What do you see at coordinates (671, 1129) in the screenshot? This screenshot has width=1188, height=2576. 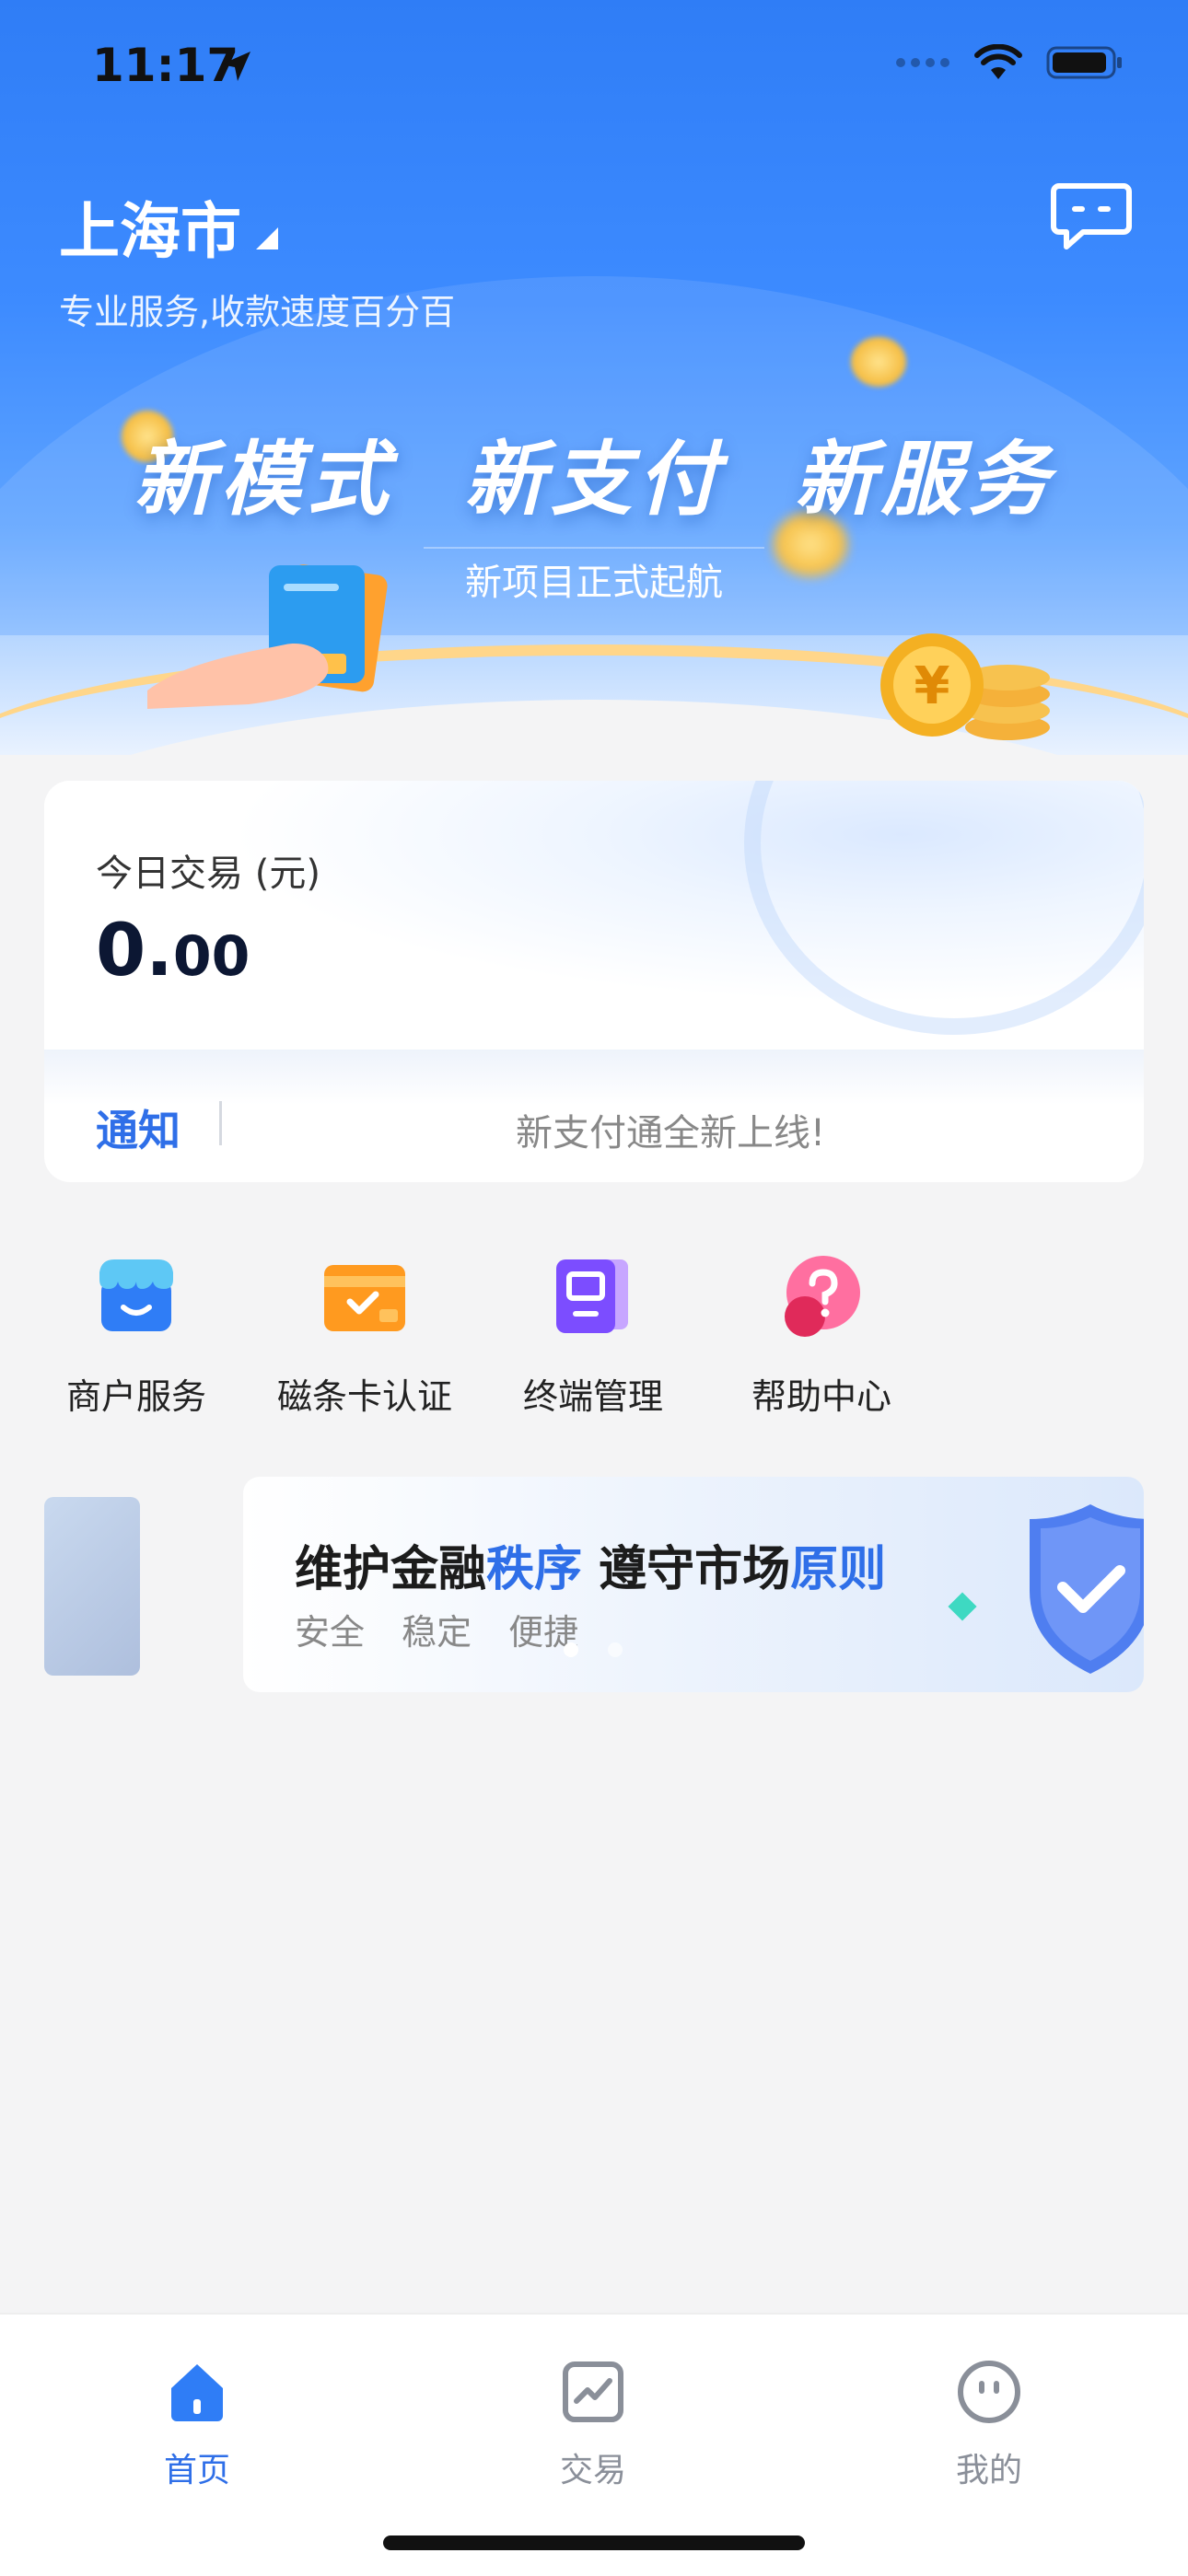 I see `notice-text: 新支付通全新上线!` at bounding box center [671, 1129].